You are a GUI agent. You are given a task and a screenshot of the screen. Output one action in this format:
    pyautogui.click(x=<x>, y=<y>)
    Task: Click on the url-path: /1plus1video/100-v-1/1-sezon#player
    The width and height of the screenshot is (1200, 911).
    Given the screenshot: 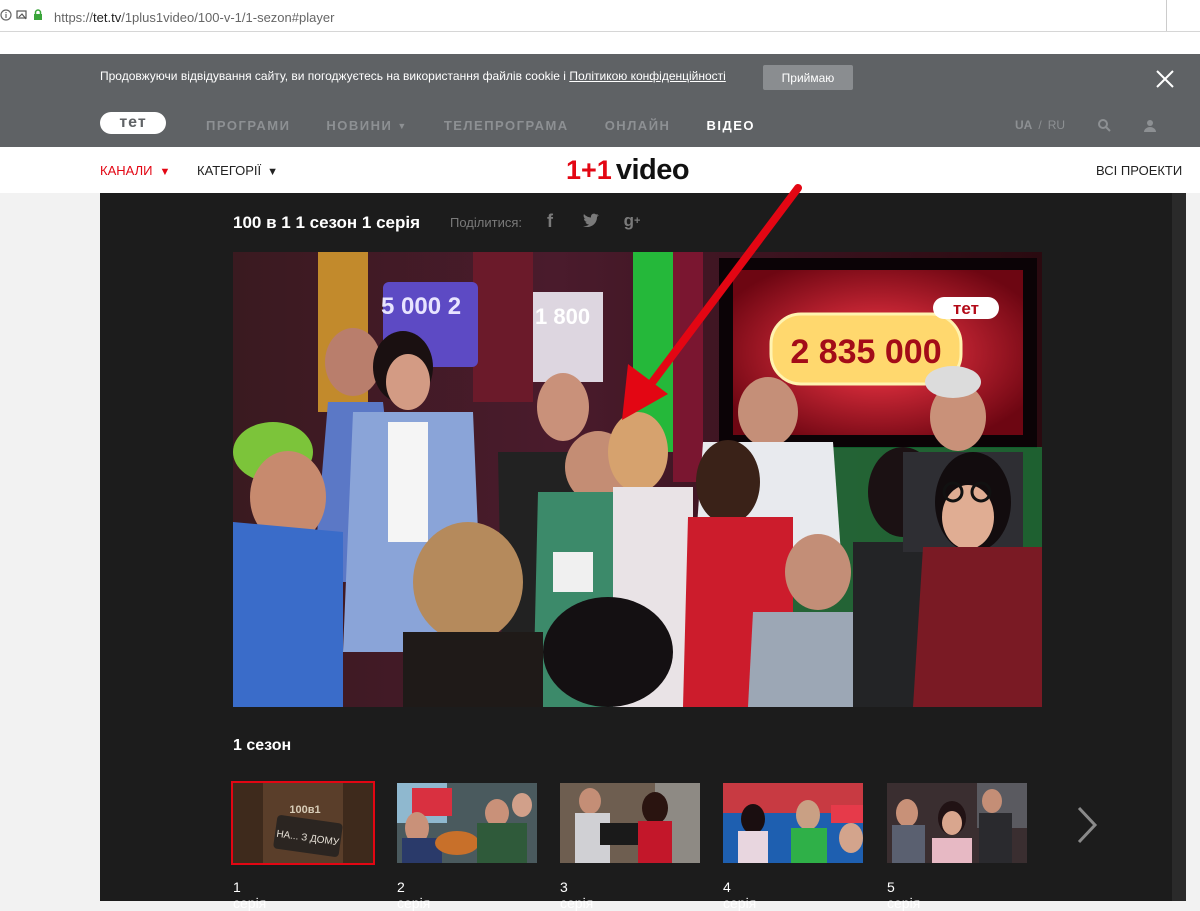 What is the action you would take?
    pyautogui.click(x=228, y=17)
    